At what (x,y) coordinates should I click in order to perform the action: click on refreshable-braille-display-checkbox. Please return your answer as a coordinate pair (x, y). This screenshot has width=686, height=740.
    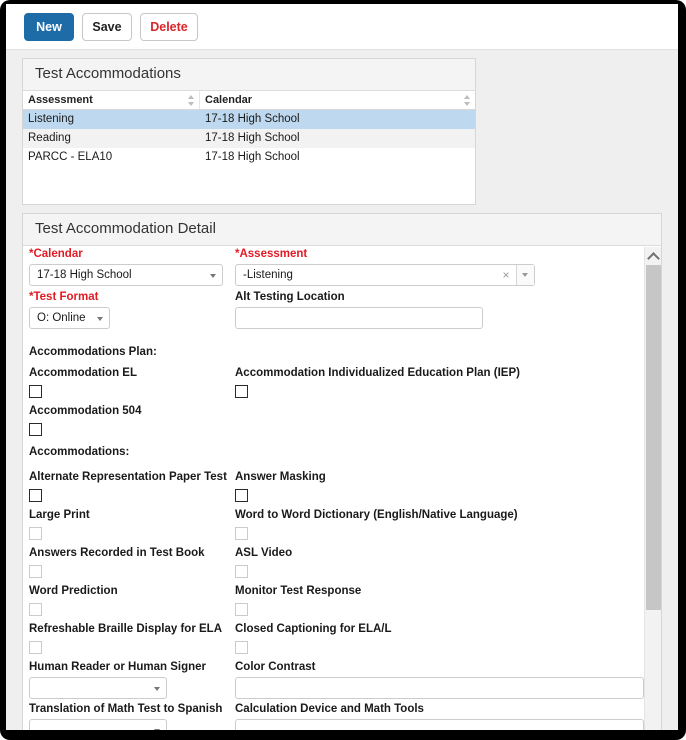
    Looking at the image, I should click on (35, 647).